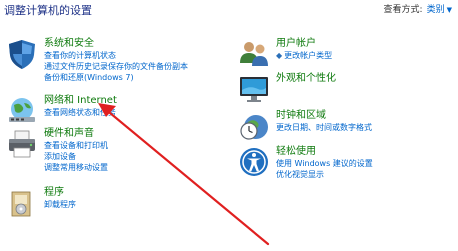 Image resolution: width=458 pixels, height=251 pixels. Describe the element at coordinates (324, 174) in the screenshot. I see `link-optimize-visual-display: 优化视觉显示` at that location.